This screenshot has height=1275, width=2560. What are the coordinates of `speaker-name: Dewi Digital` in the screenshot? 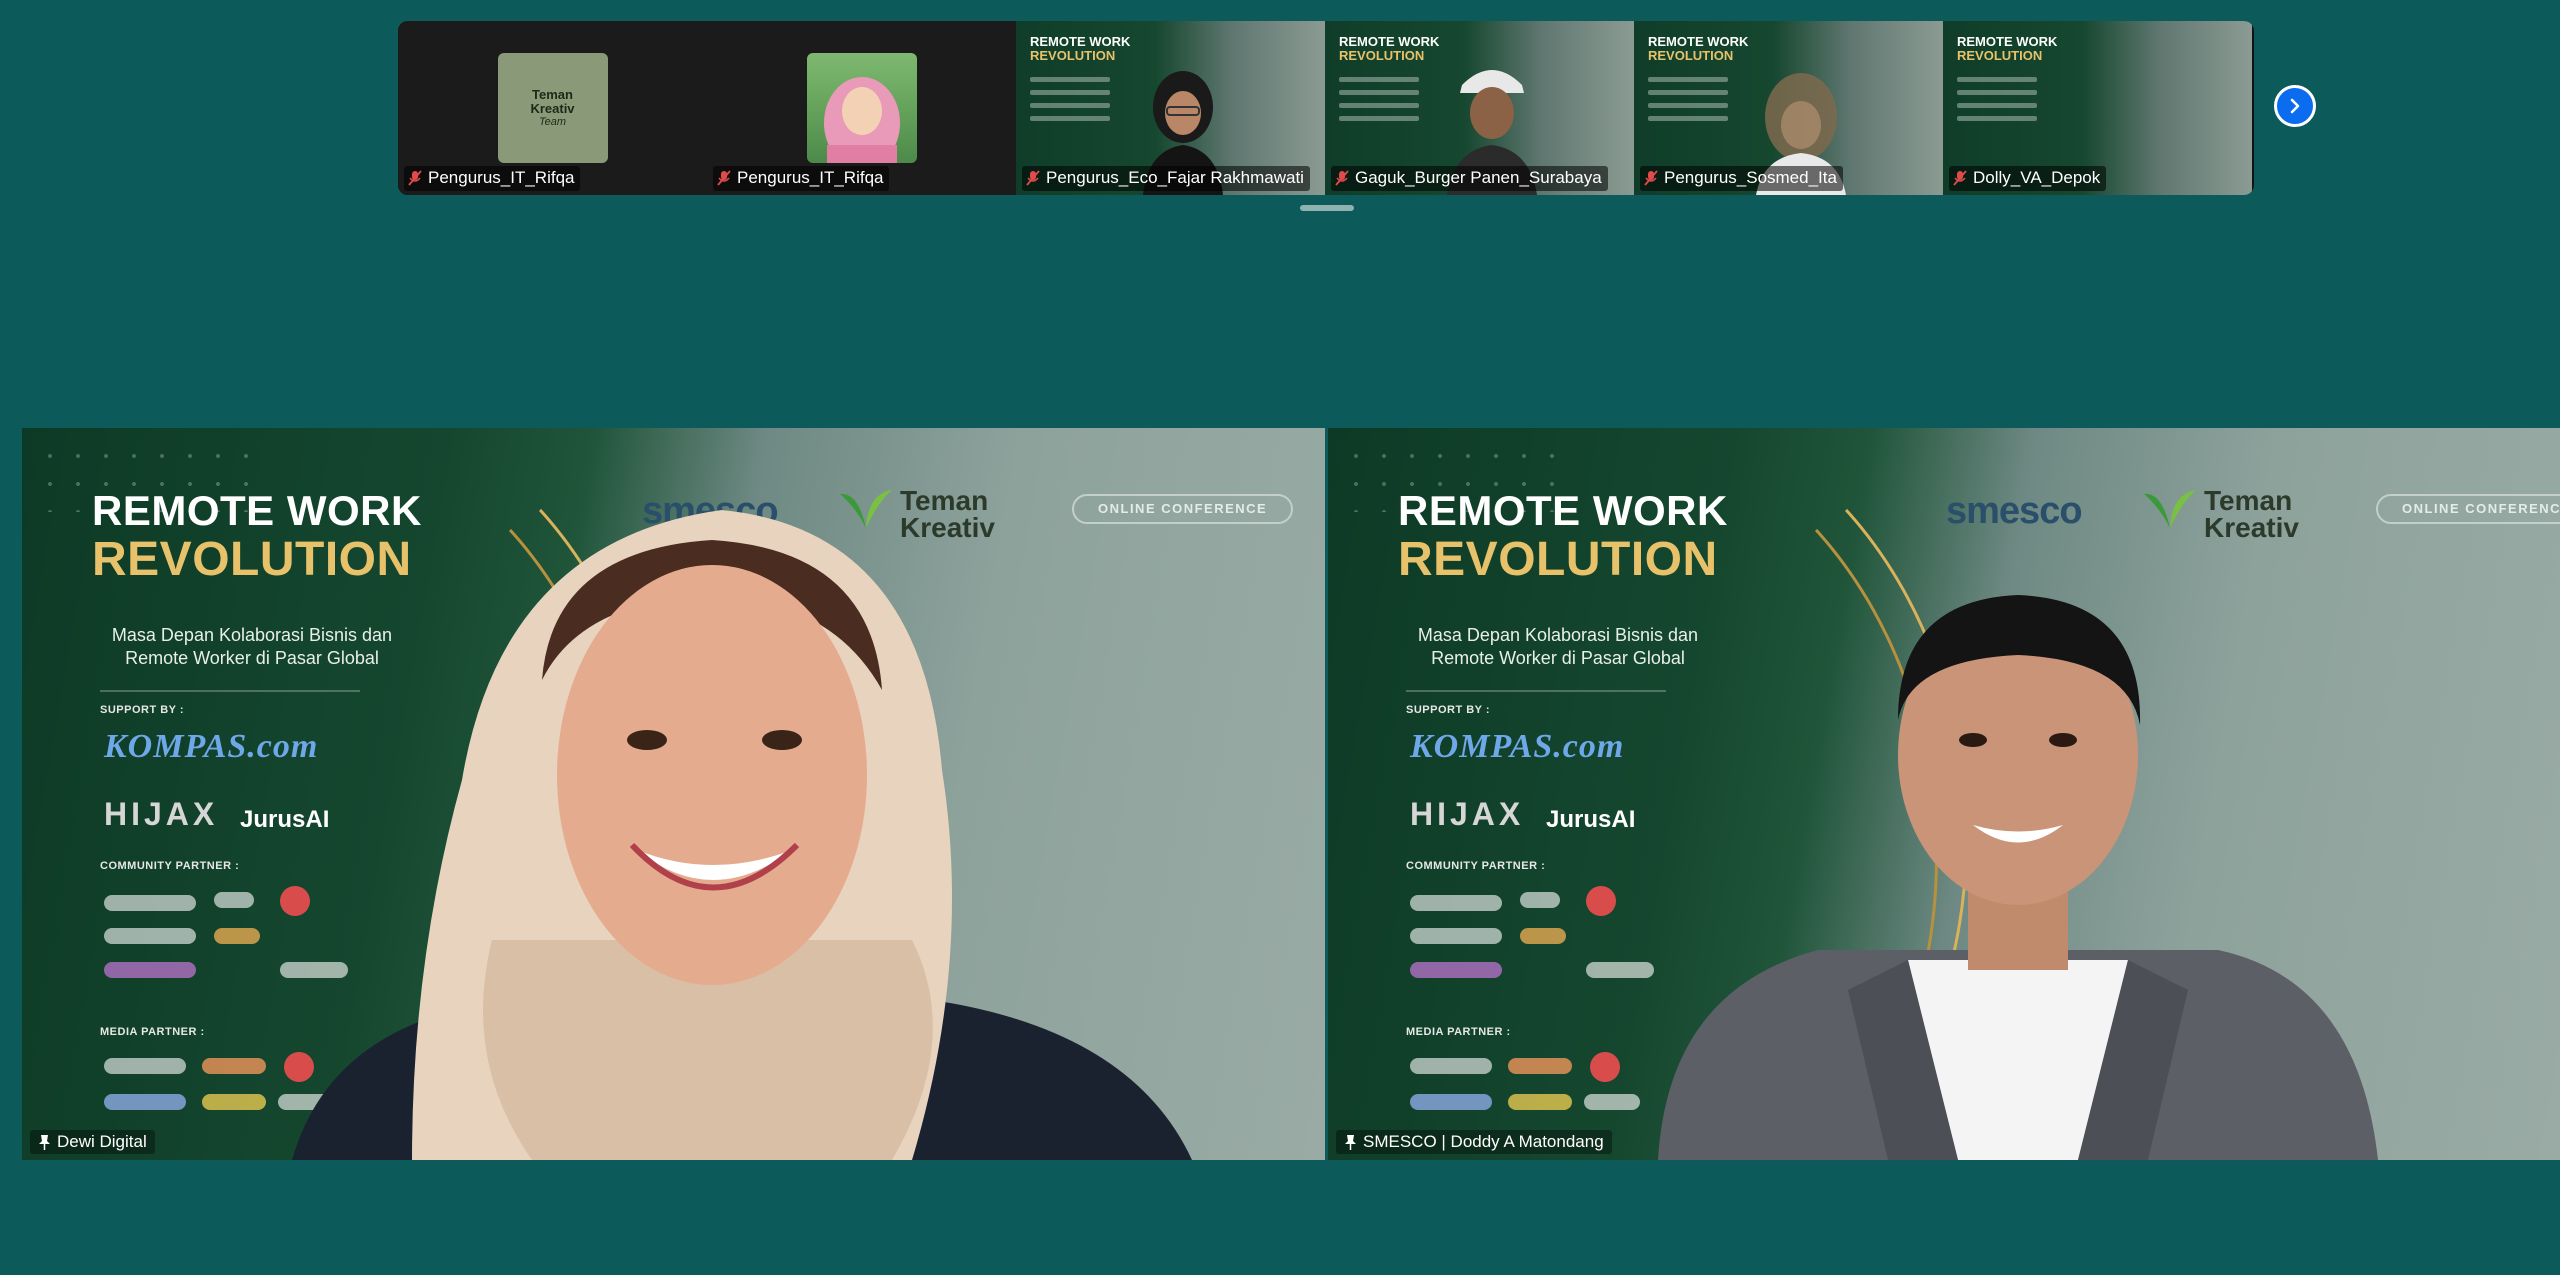 It's located at (102, 1141).